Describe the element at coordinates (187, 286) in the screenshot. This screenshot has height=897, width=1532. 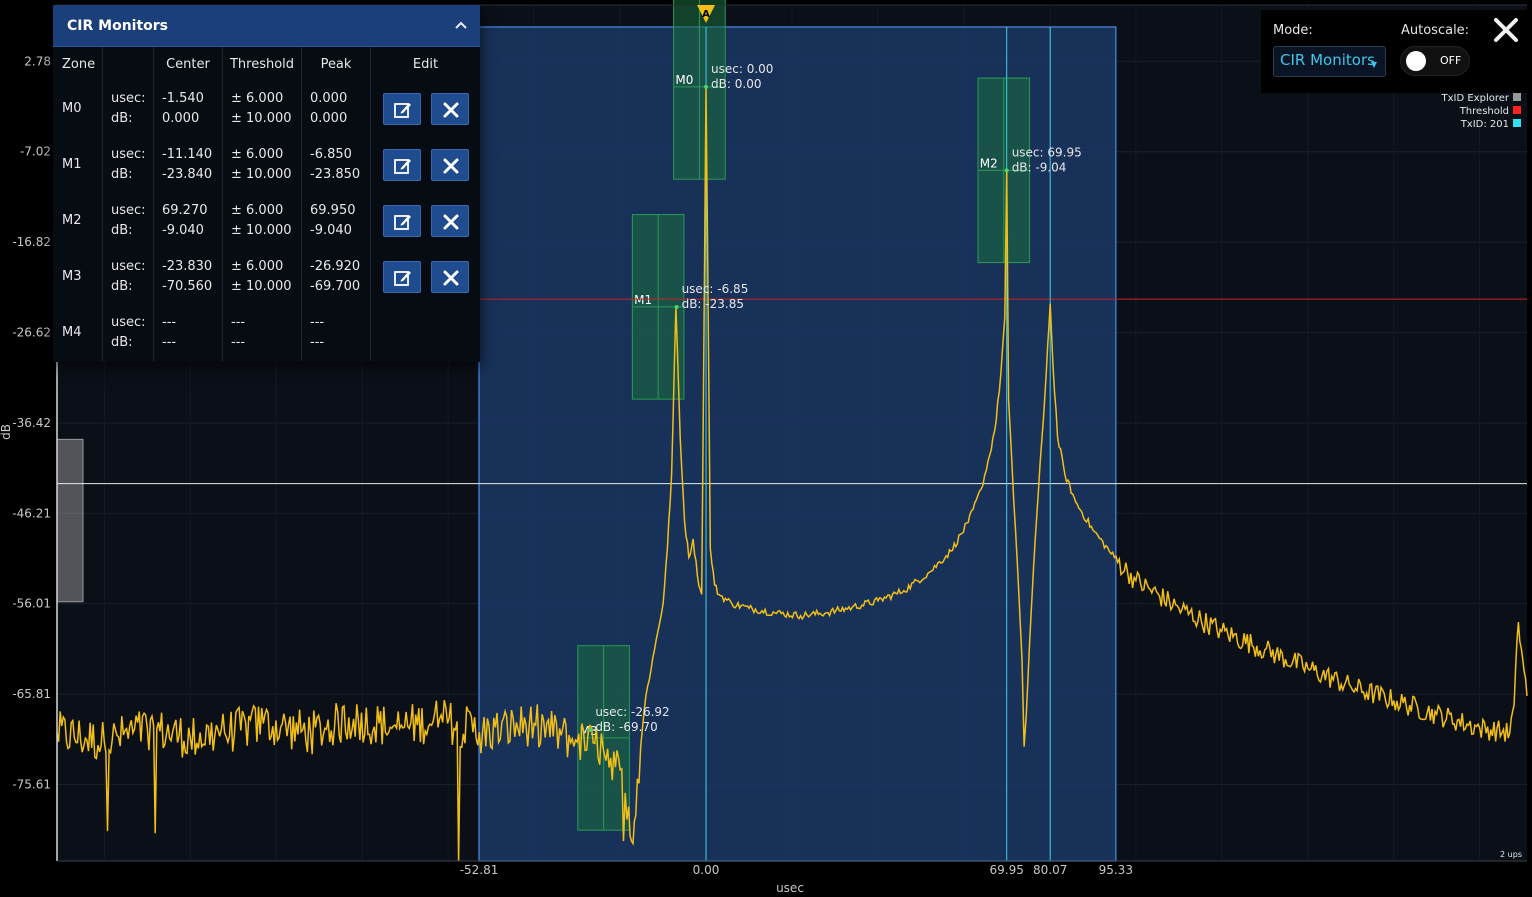
I see `center-db: -70.560` at that location.